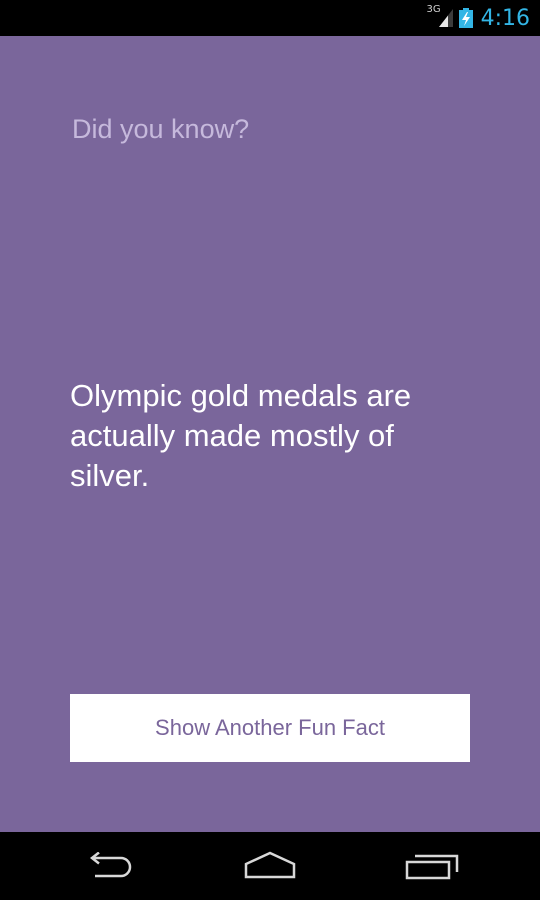 This screenshot has width=540, height=900. Describe the element at coordinates (445, 18) in the screenshot. I see `signal-icon` at that location.